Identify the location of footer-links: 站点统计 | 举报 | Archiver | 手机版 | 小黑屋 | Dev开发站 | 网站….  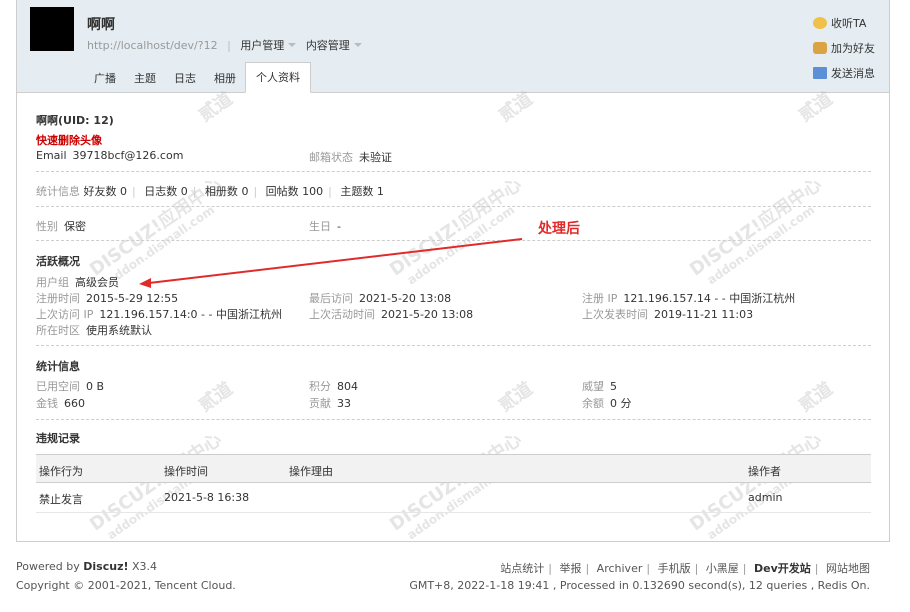
(685, 568).